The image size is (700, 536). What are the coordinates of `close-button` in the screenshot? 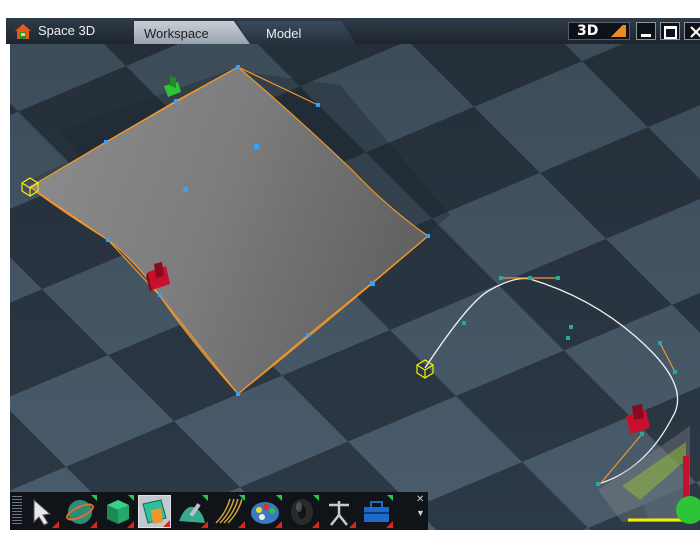 It's located at (692, 31).